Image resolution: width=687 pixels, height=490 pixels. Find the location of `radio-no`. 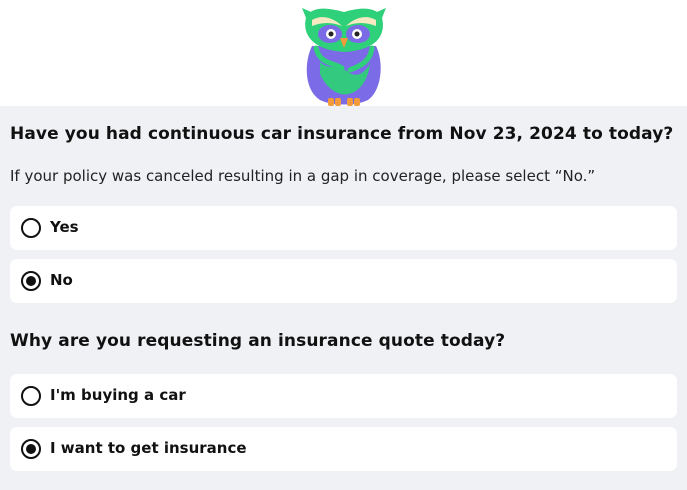

radio-no is located at coordinates (31, 281).